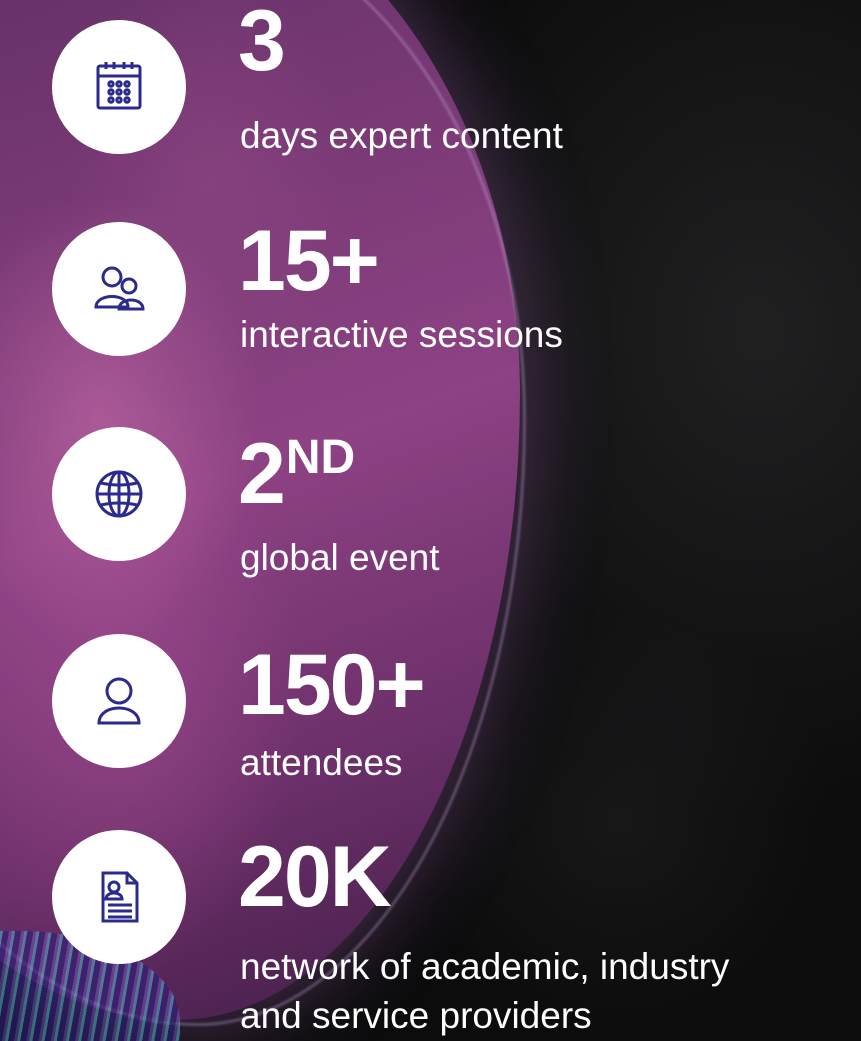 This screenshot has width=861, height=1041. I want to click on stat-label: interactive sessions, so click(401, 334).